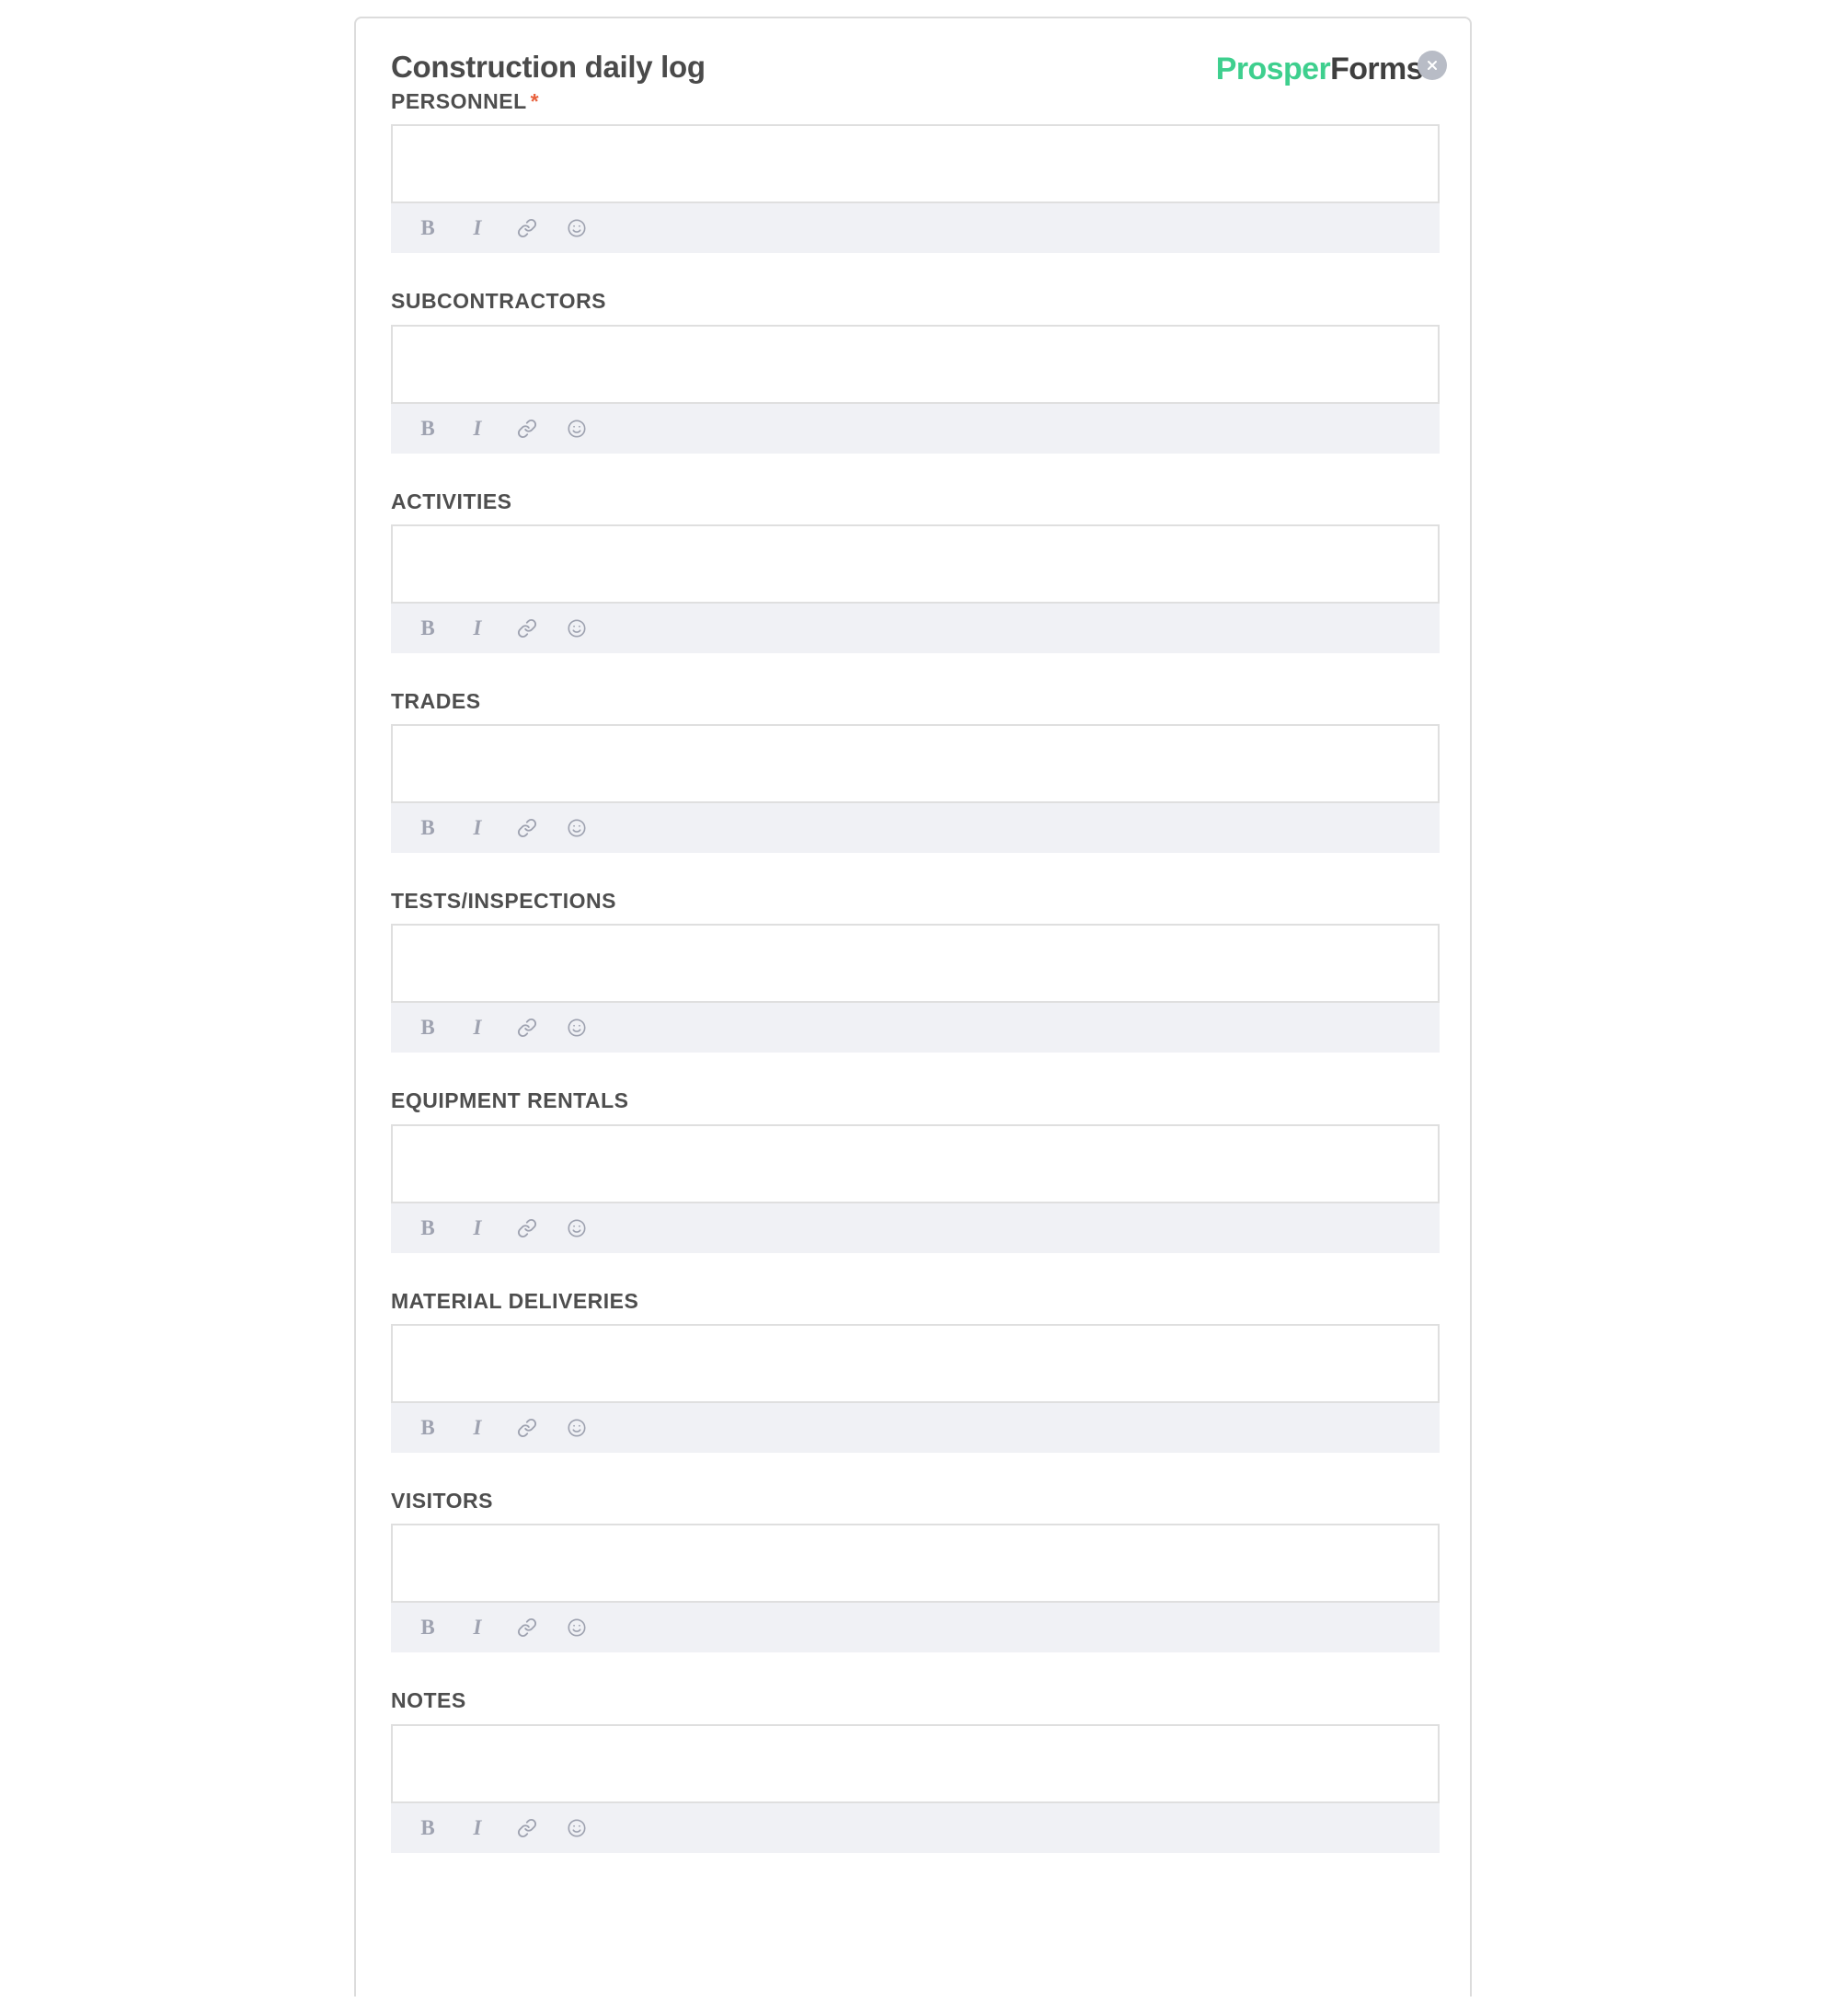 The width and height of the screenshot is (1848, 2014). I want to click on field-label-text: PERSONNEL, so click(459, 101).